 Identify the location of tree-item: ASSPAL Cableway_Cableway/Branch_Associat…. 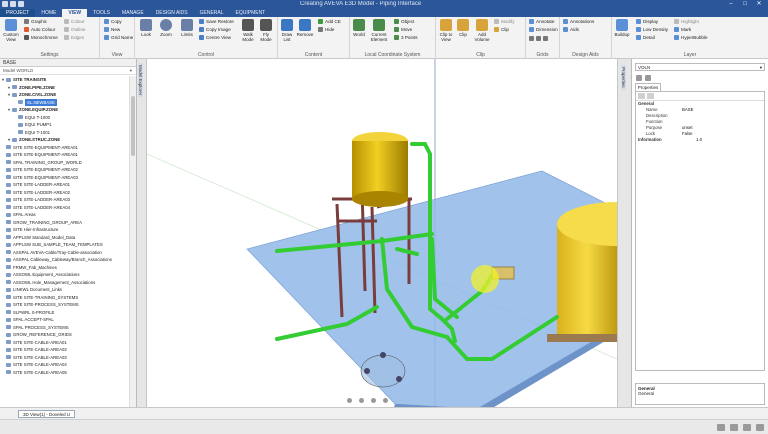
(64, 260).